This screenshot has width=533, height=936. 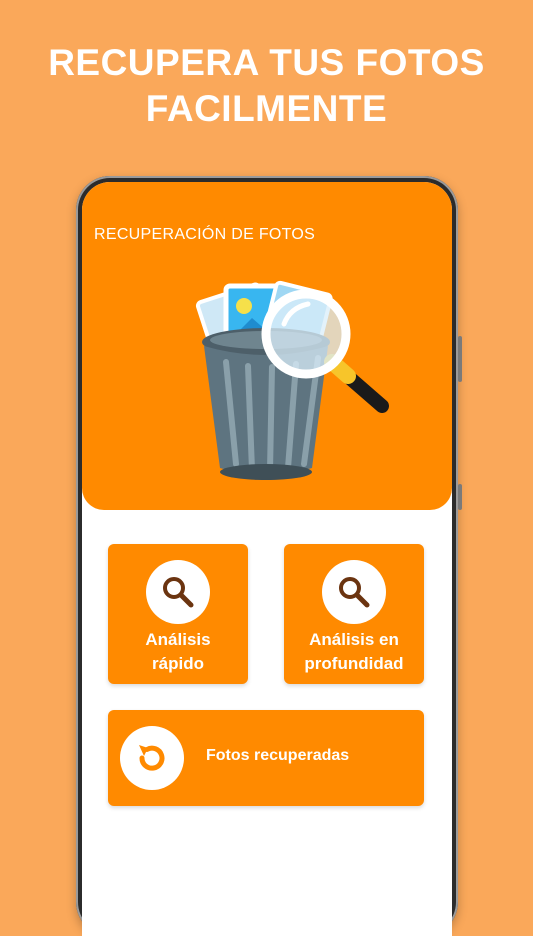 I want to click on recovered-photos-button: Fotos recuperadas, so click(x=266, y=758).